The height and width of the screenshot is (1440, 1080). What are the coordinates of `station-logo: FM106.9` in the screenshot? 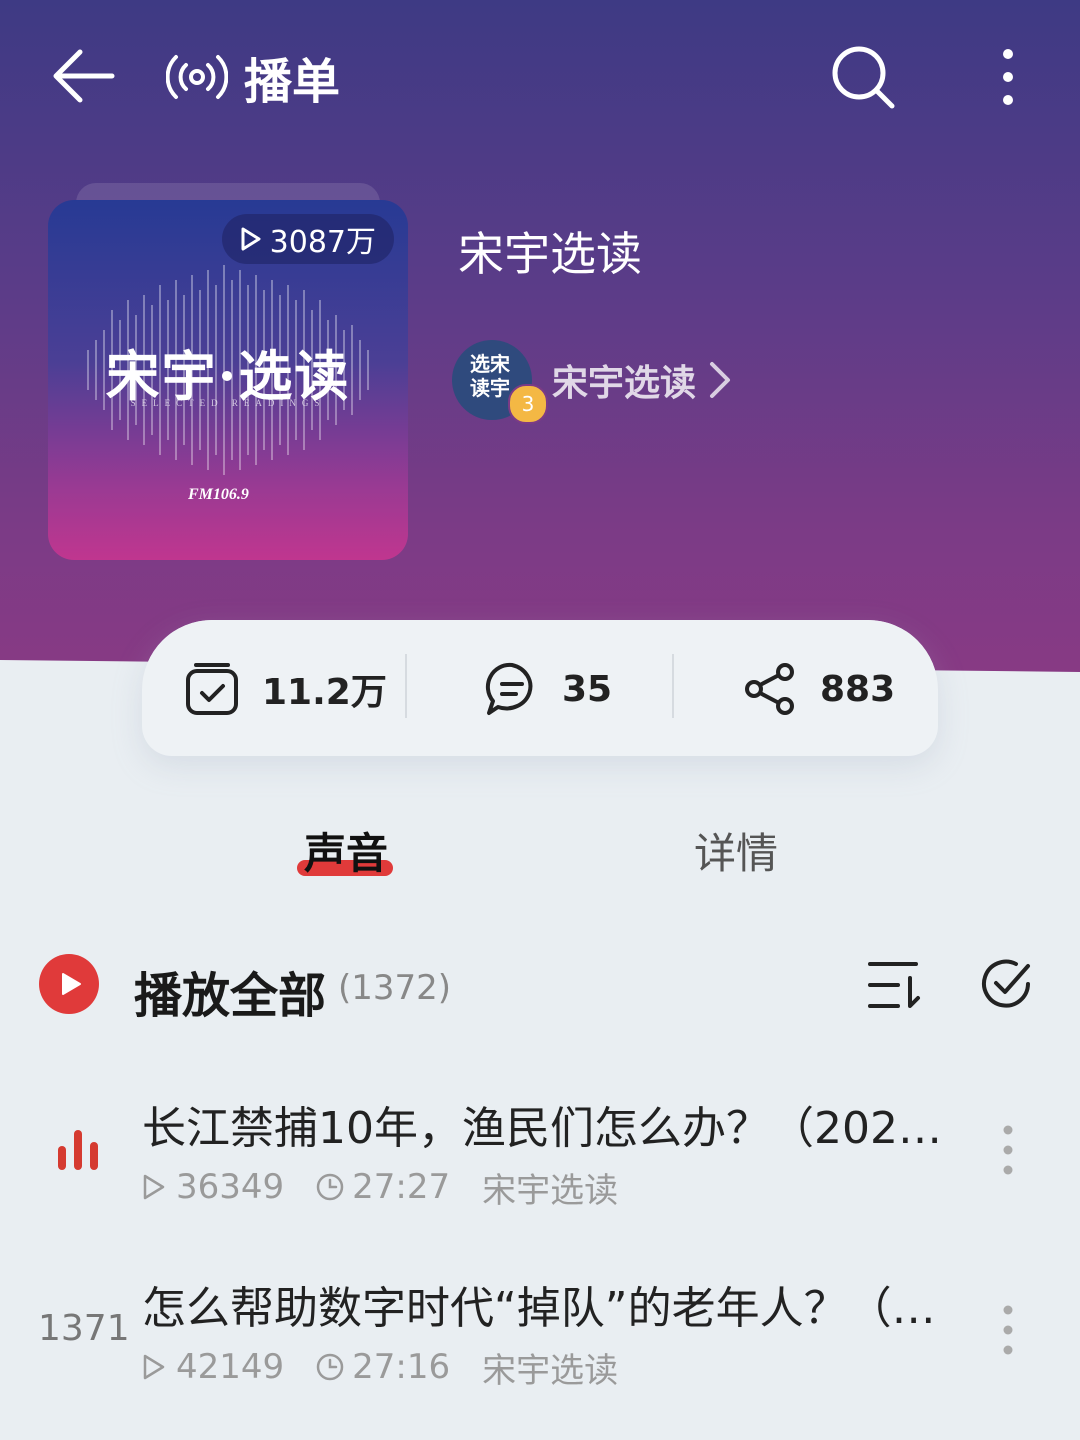 It's located at (218, 494).